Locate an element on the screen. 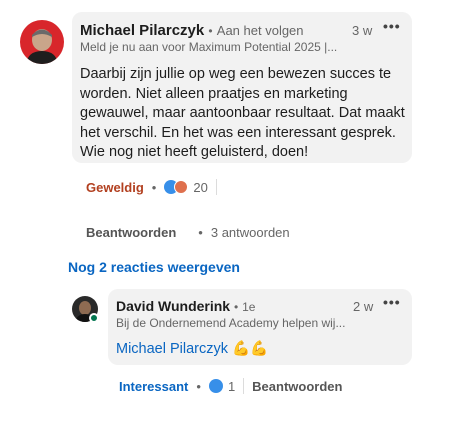 The height and width of the screenshot is (426, 462). reply-text: Michael Pilarczyk 💪💪 is located at coordinates (192, 348).